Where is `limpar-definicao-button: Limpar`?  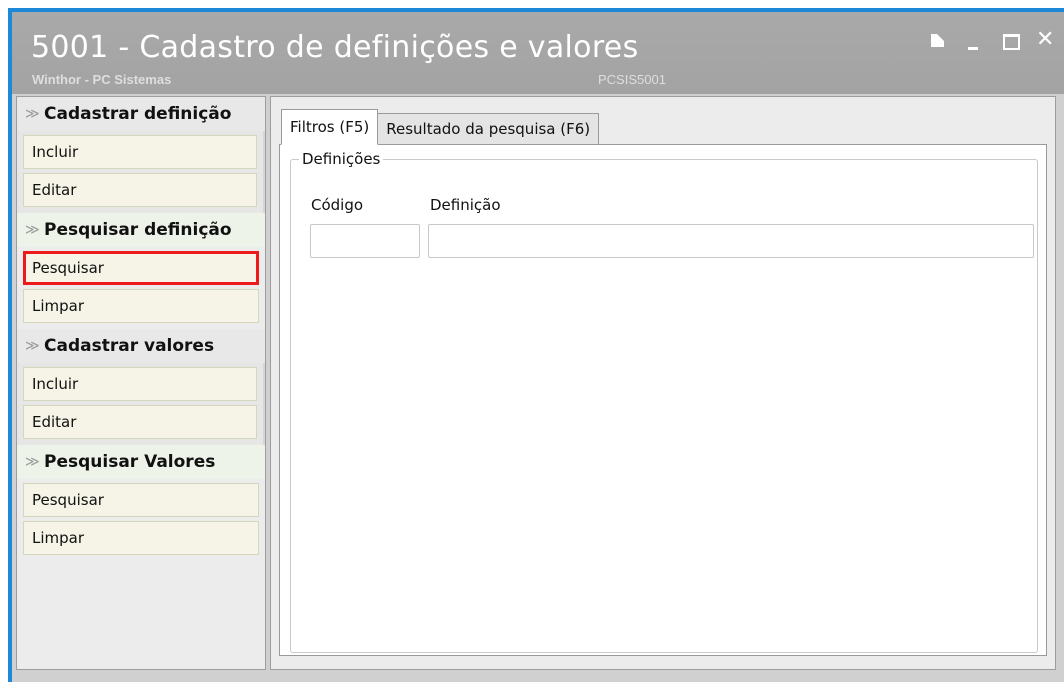 limpar-definicao-button: Limpar is located at coordinates (141, 306).